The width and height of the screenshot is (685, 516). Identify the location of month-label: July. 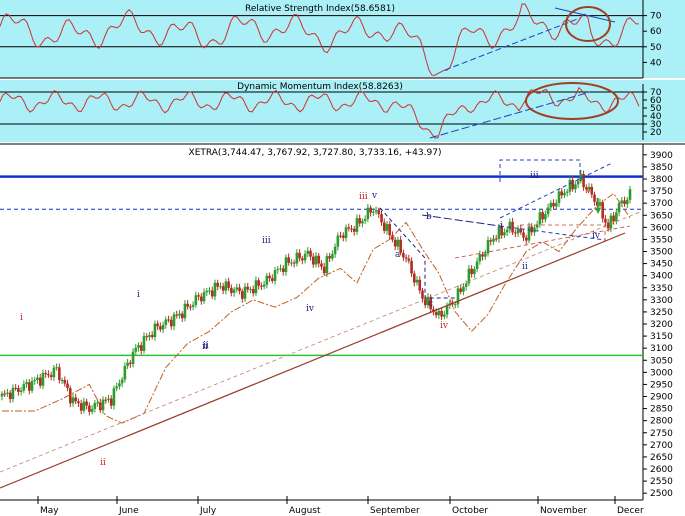
(208, 511).